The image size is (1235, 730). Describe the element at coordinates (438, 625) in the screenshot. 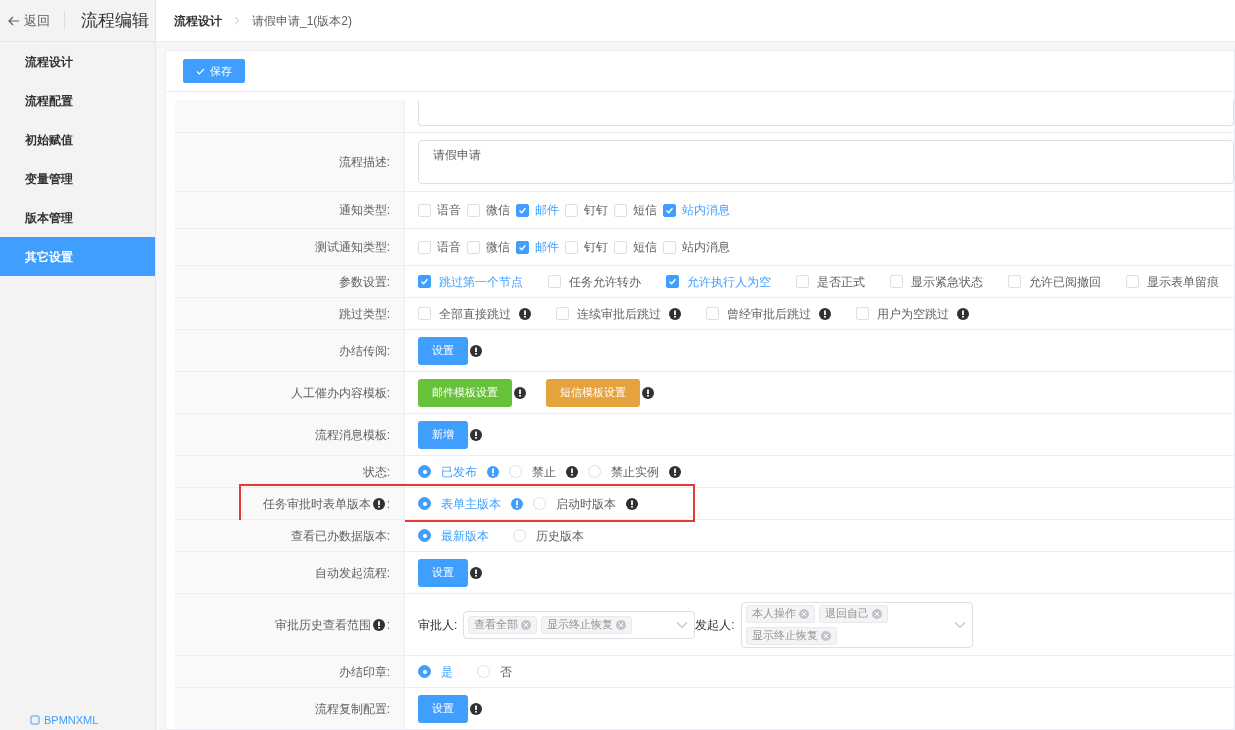

I see `field-label: 审批人:` at that location.